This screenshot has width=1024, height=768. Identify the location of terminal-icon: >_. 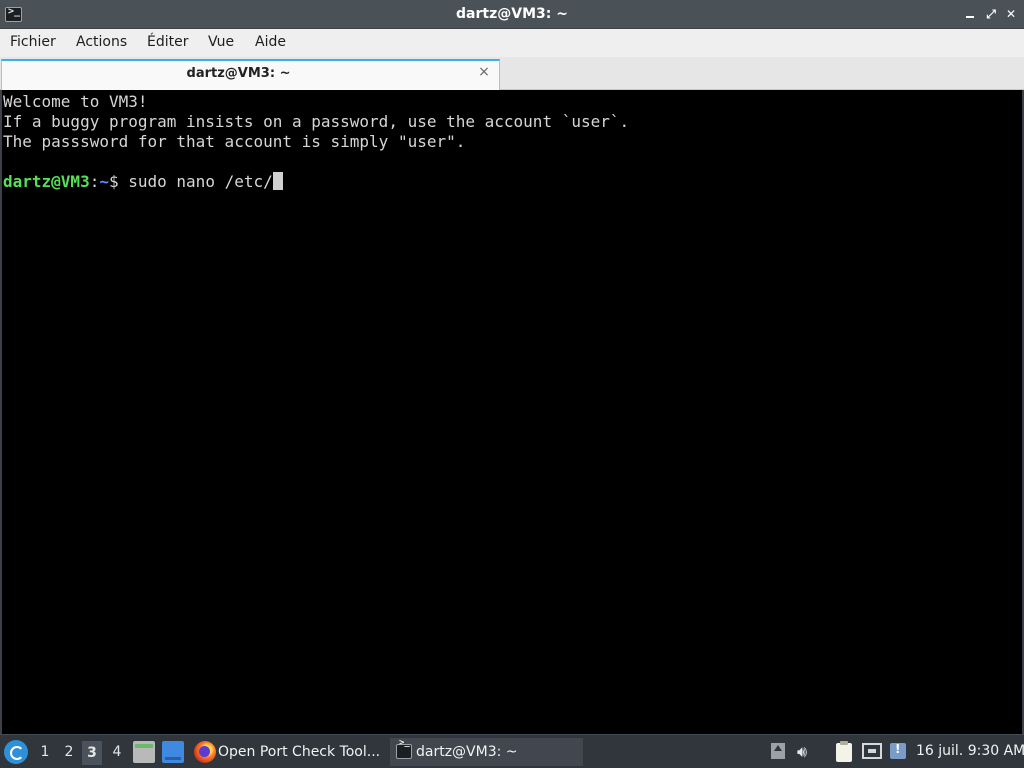
(404, 748).